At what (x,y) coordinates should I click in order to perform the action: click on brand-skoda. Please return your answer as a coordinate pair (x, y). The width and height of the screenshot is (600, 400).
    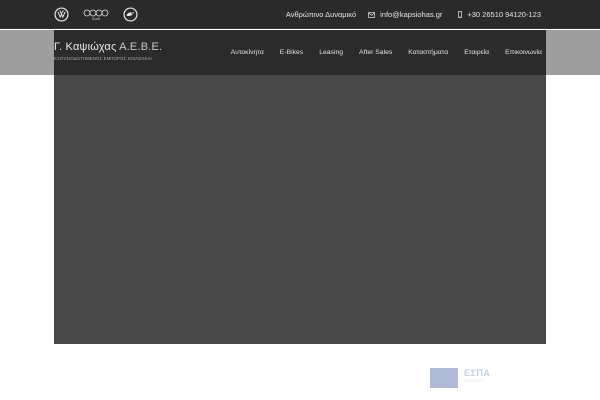
    Looking at the image, I should click on (130, 14).